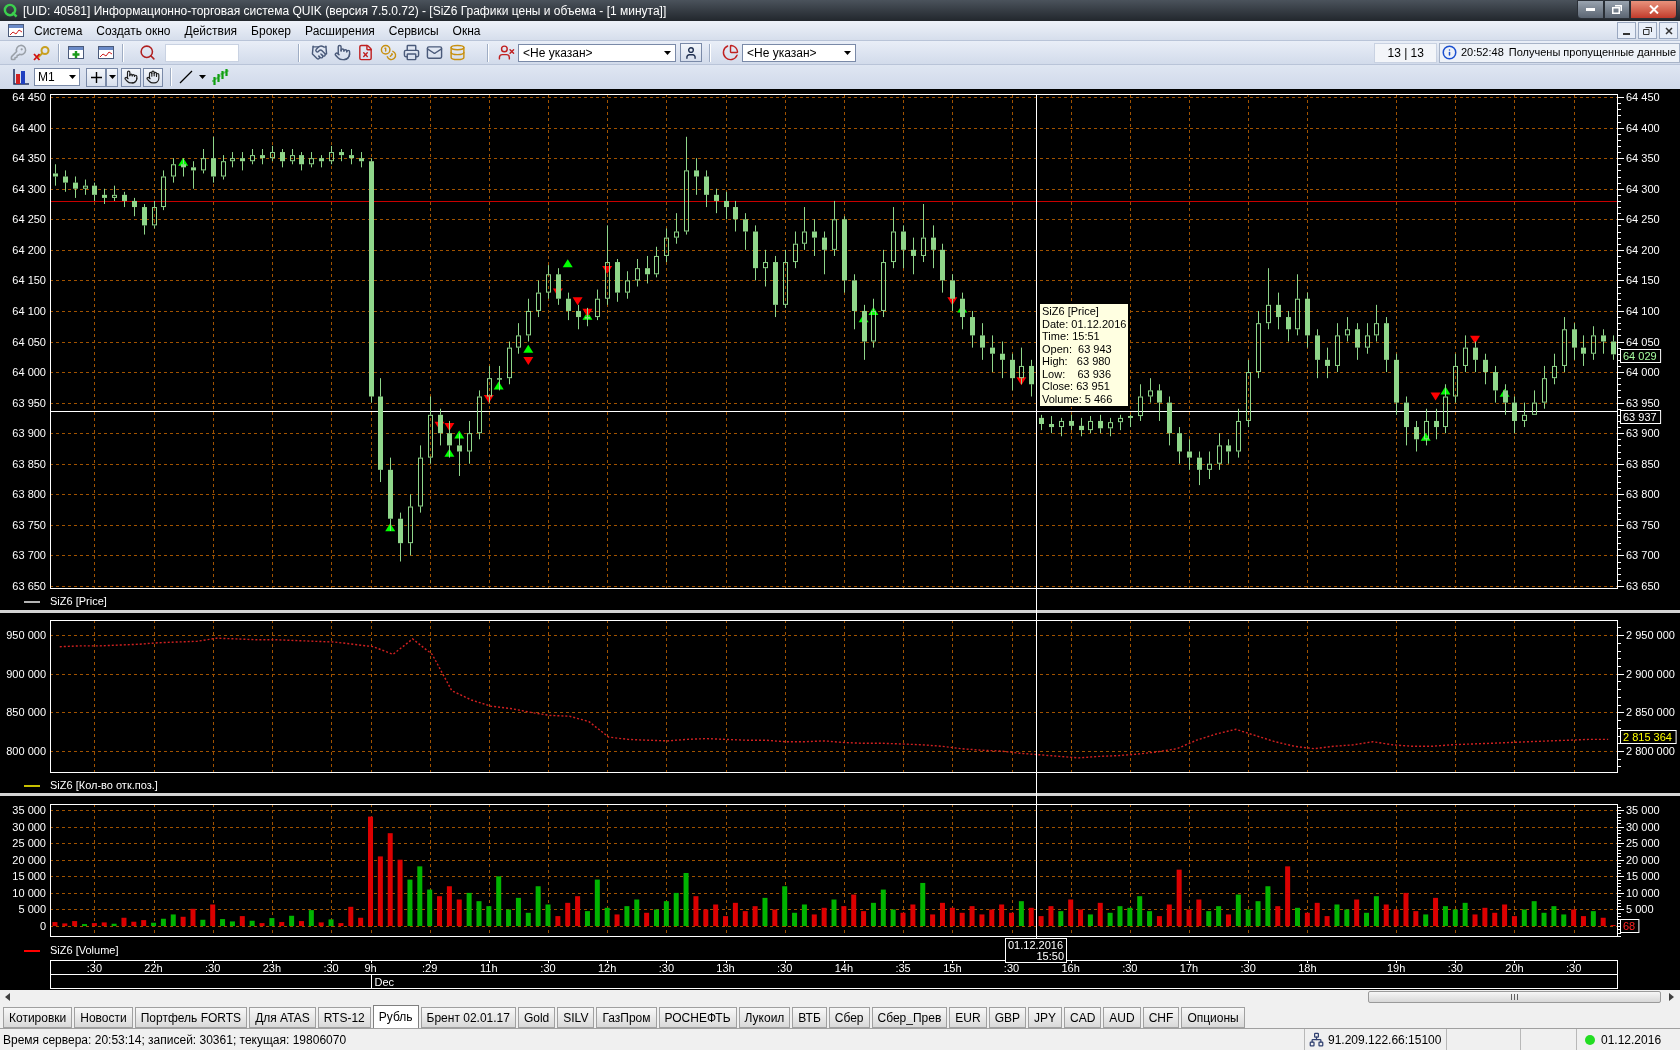  Describe the element at coordinates (844, 968) in the screenshot. I see `time-label: 14h` at that location.